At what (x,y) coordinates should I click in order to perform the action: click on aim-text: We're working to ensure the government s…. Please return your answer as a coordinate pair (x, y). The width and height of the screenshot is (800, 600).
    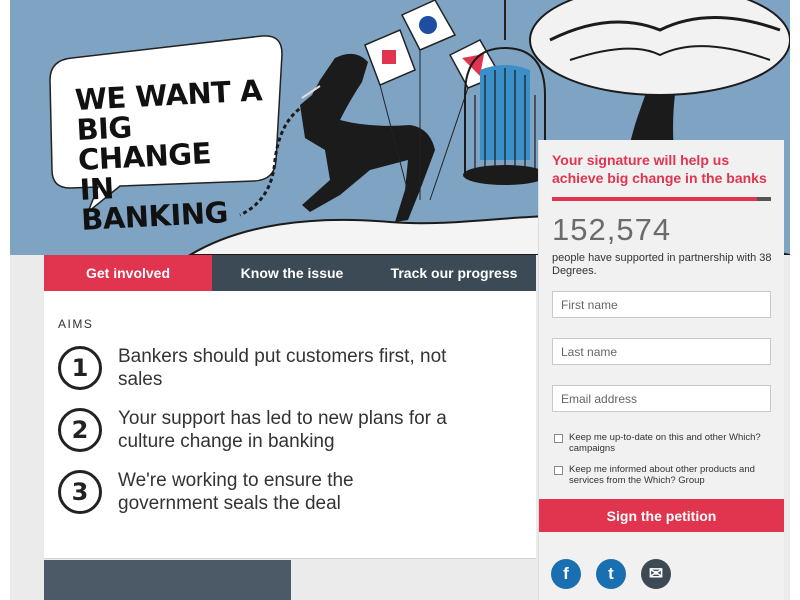
    Looking at the image, I should click on (236, 492).